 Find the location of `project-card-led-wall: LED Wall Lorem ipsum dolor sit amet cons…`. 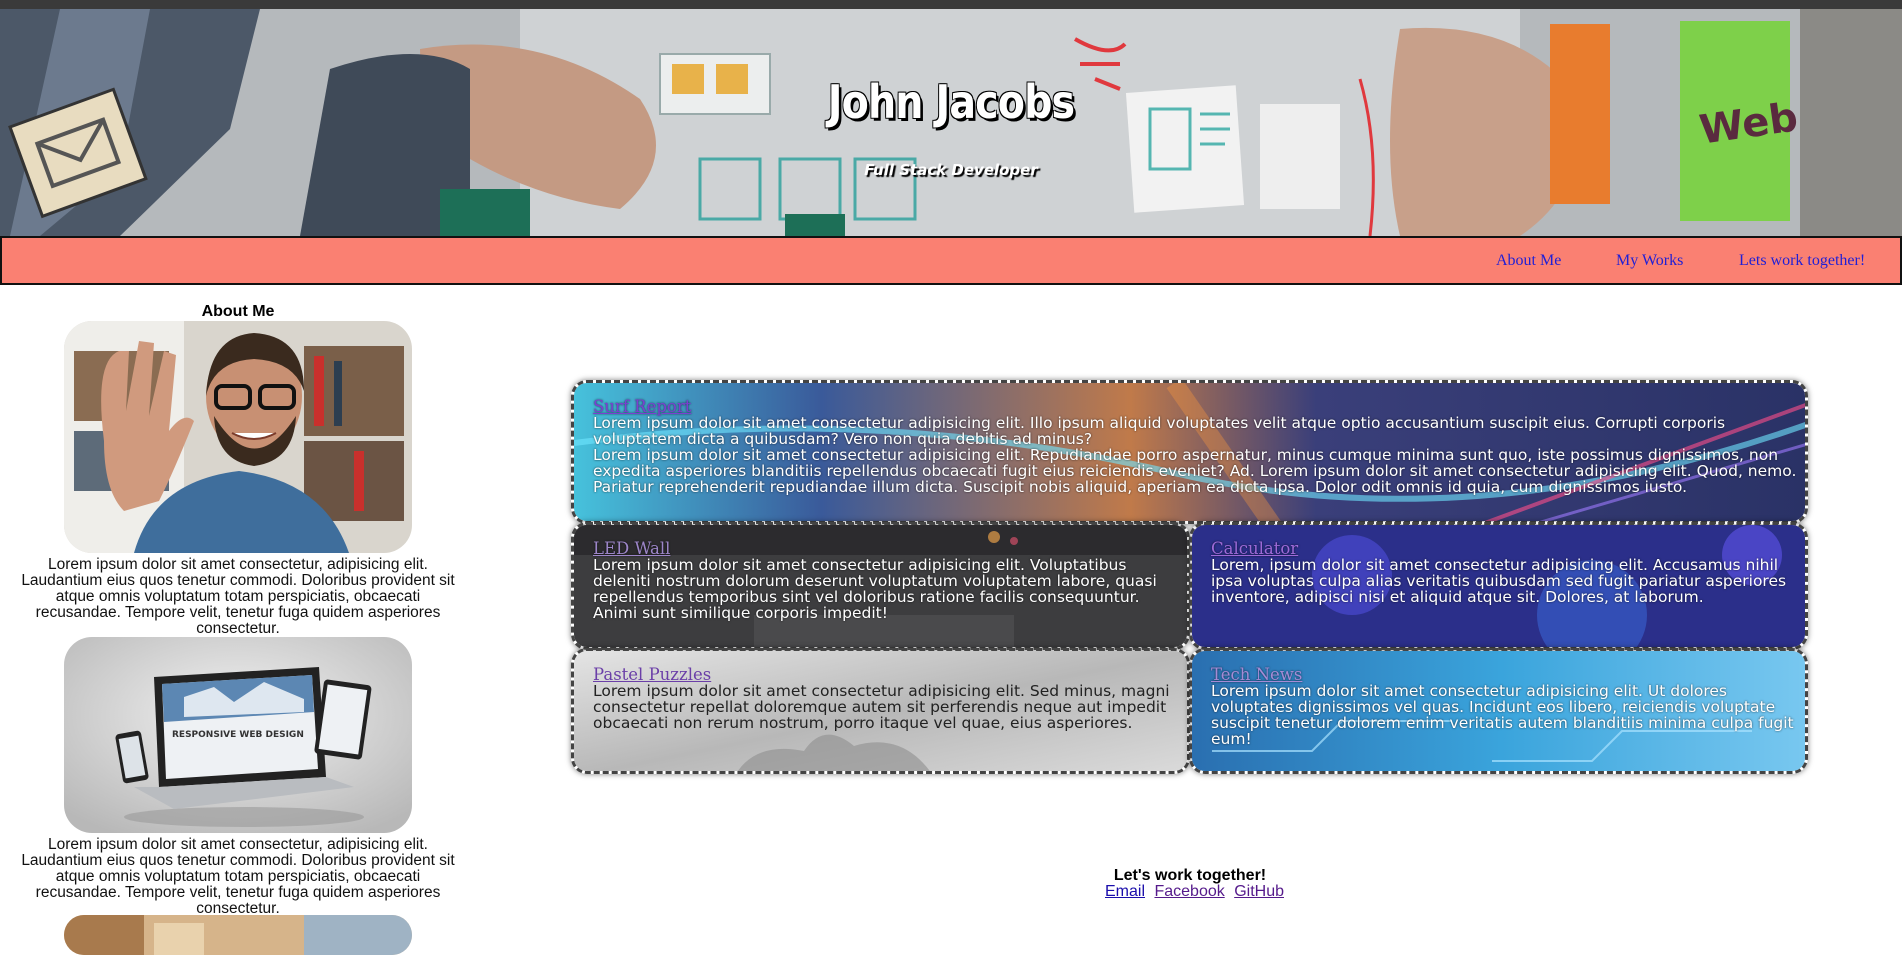

project-card-led-wall: LED Wall Lorem ipsum dolor sit amet cons… is located at coordinates (880, 586).